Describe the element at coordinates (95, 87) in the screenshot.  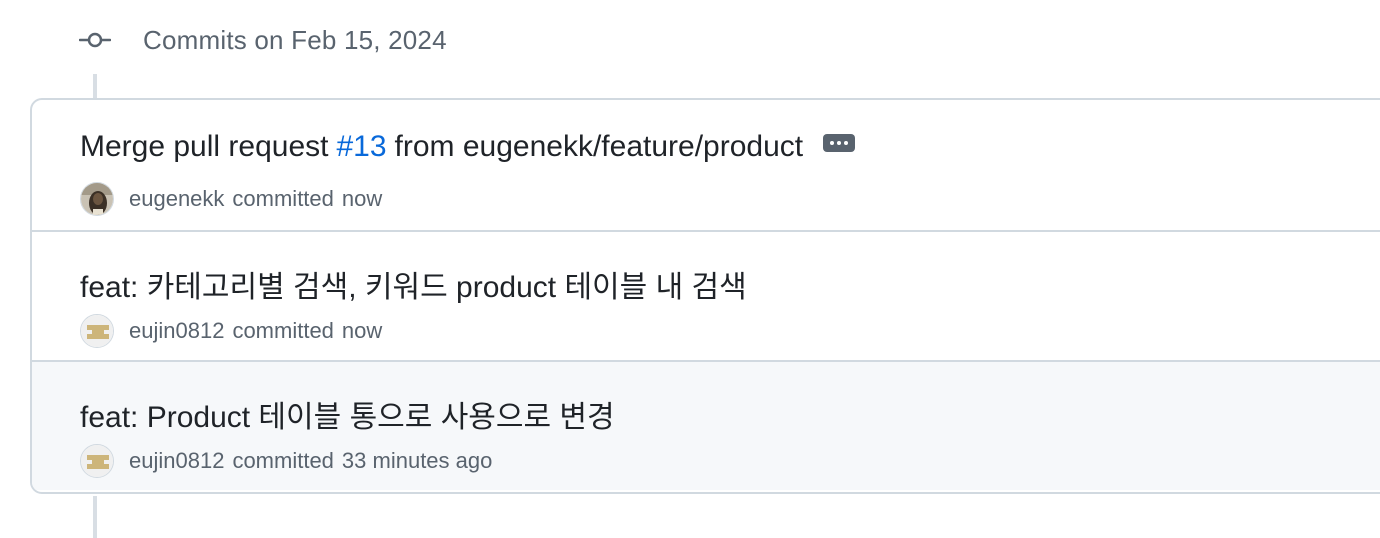
I see `timeline-line-top` at that location.